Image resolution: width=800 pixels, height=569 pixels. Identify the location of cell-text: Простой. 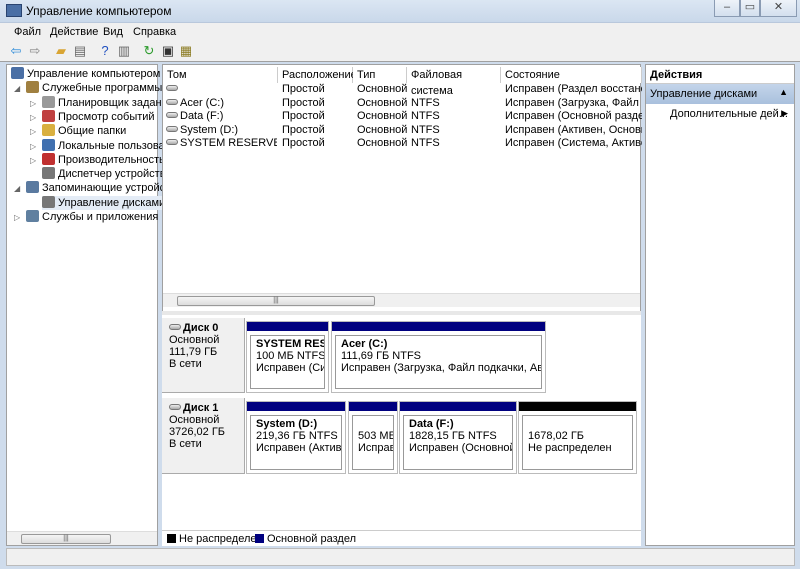
(303, 116).